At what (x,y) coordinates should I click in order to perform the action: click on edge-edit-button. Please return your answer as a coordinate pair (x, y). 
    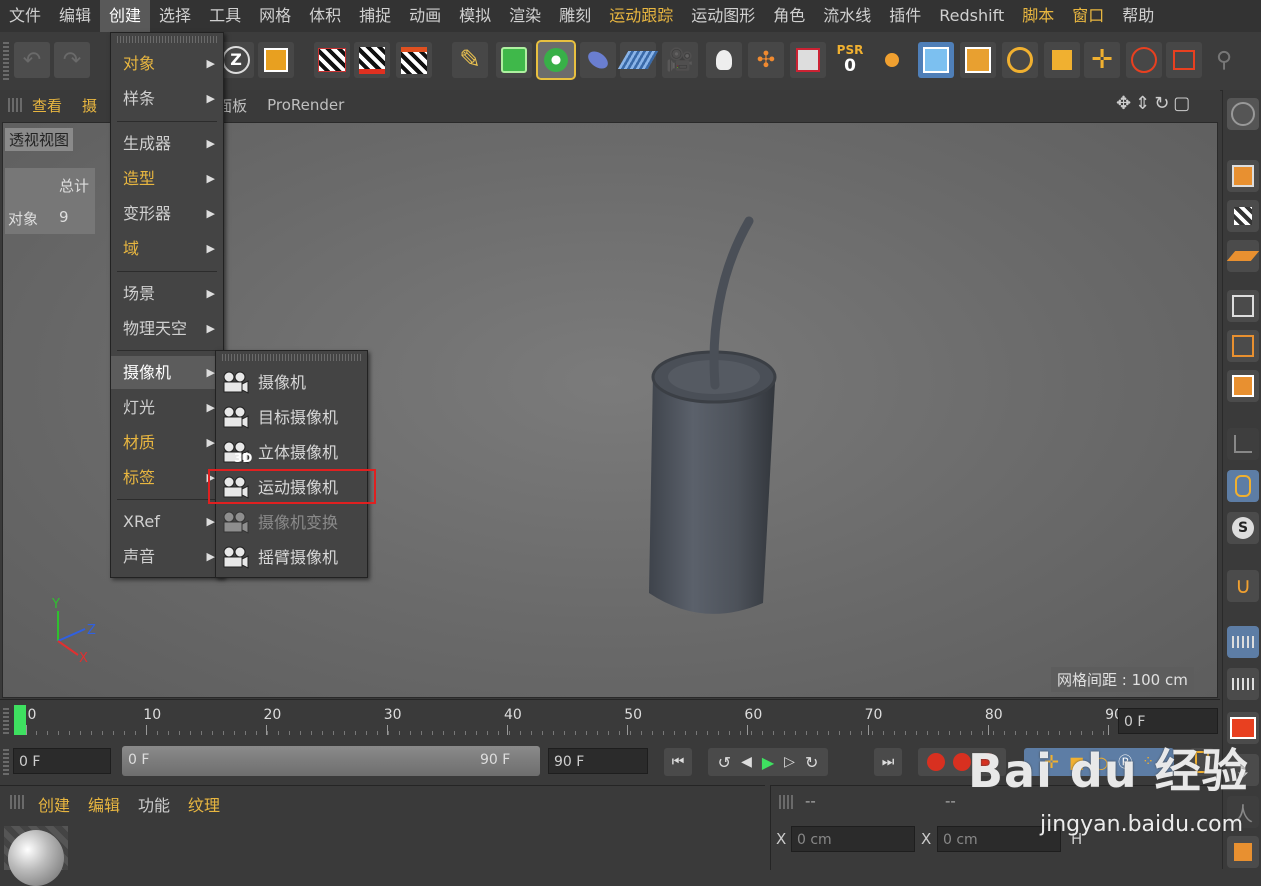
    Looking at the image, I should click on (1243, 346).